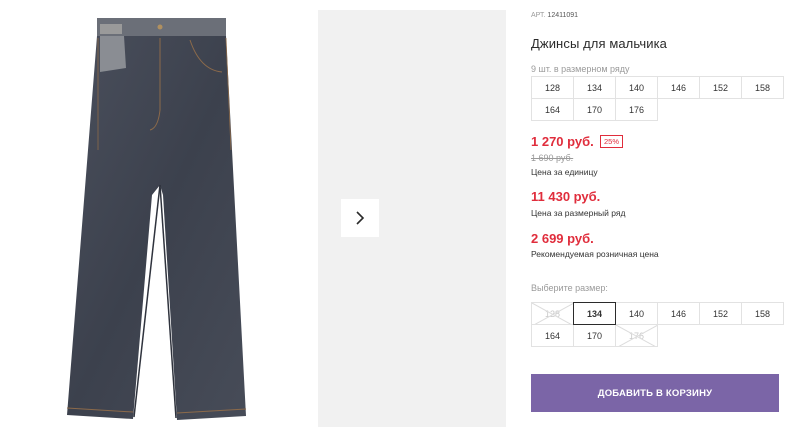 The width and height of the screenshot is (800, 427). I want to click on size-picker: 128 134 140 146 152 158 164 170 176, so click(657, 324).